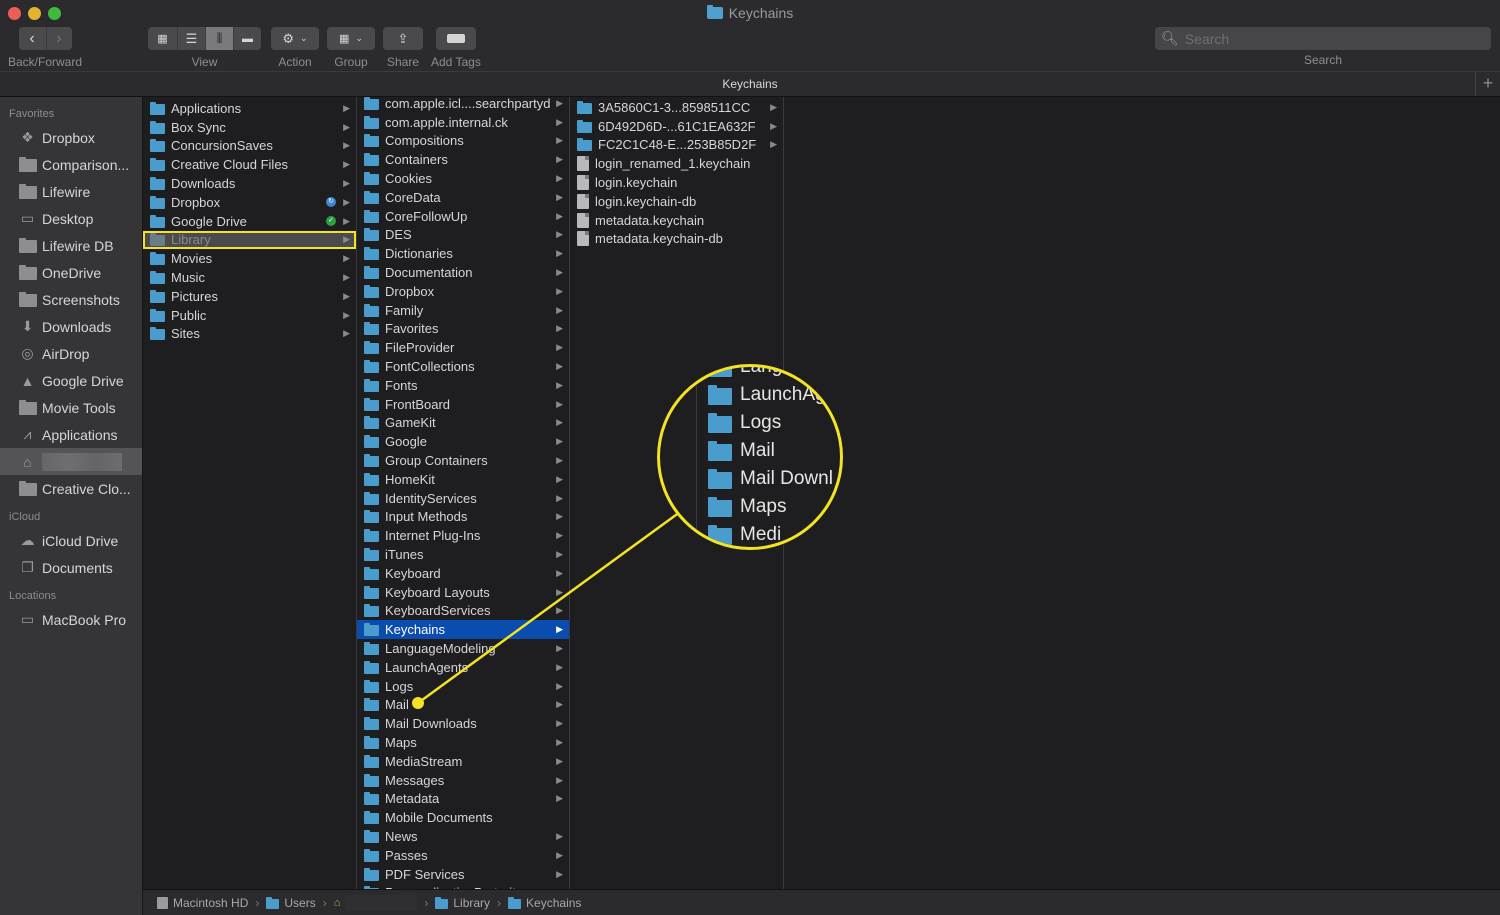  Describe the element at coordinates (247, 38) in the screenshot. I see `gallery-view-button: ▬` at that location.